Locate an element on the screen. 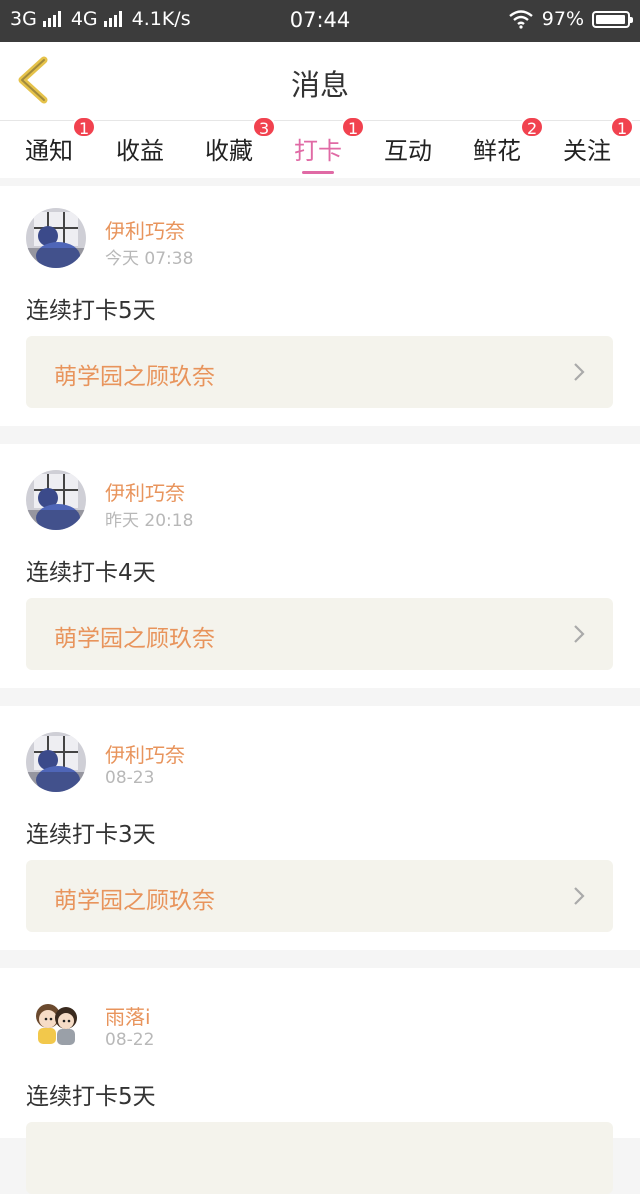 This screenshot has height=1194, width=640. tab-favorites: 收藏 3 is located at coordinates (241, 141).